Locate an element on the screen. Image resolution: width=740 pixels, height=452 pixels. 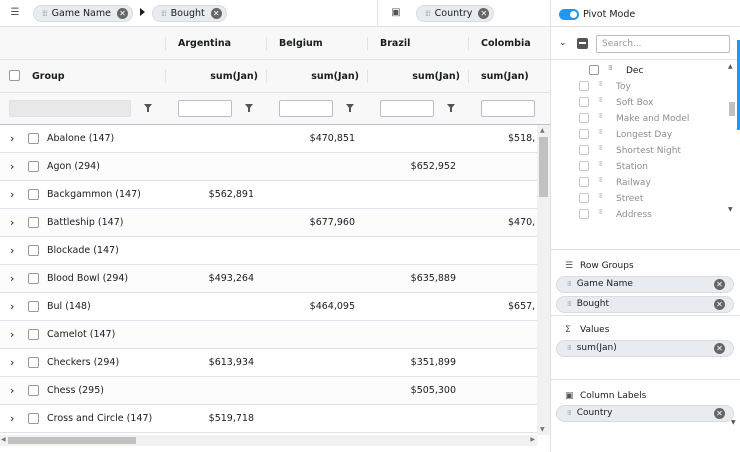
header-sum-jan-belgium: sum(Jan) is located at coordinates (319, 76).